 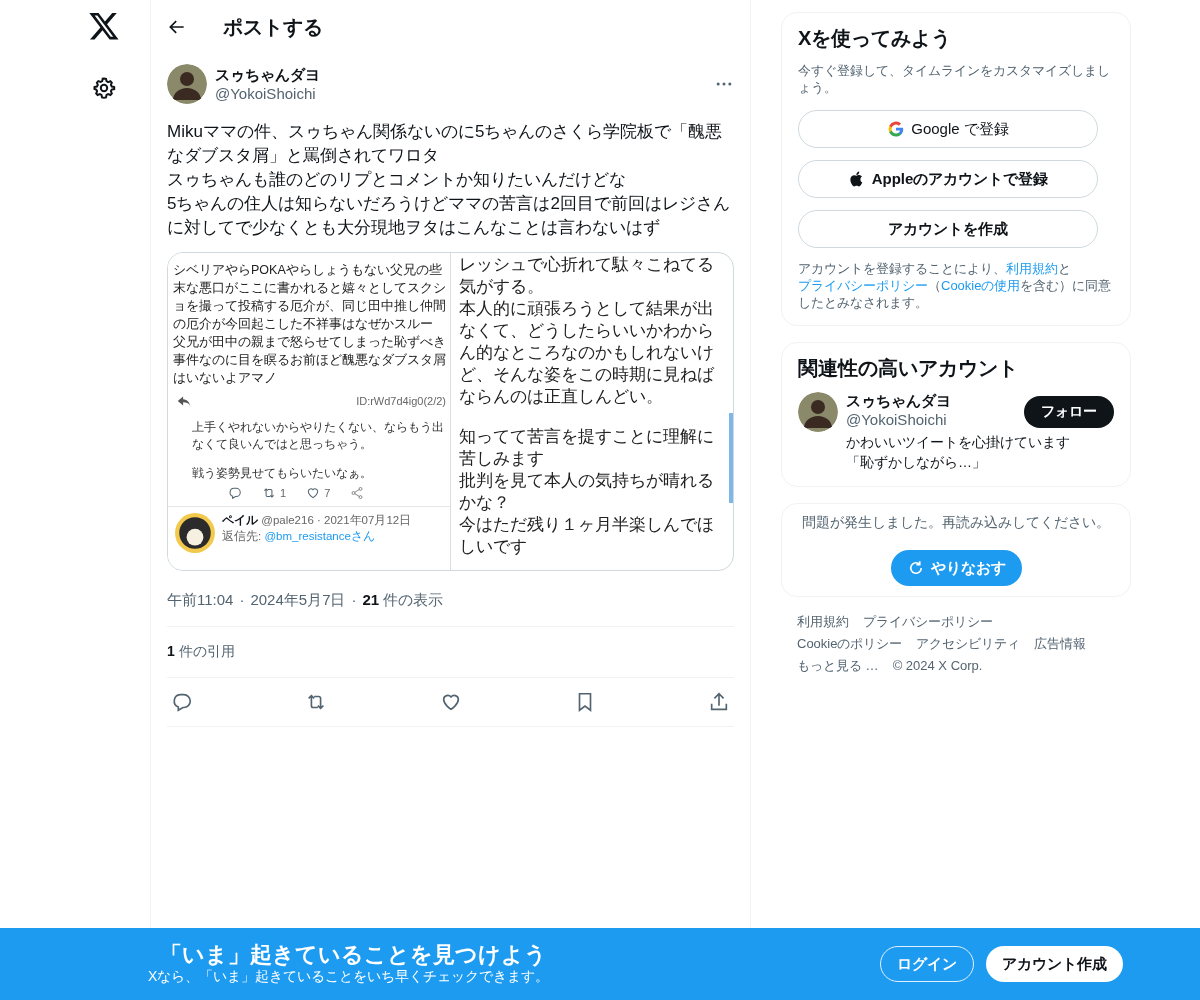 What do you see at coordinates (200, 600) in the screenshot?
I see `post-time: 午前11:04` at bounding box center [200, 600].